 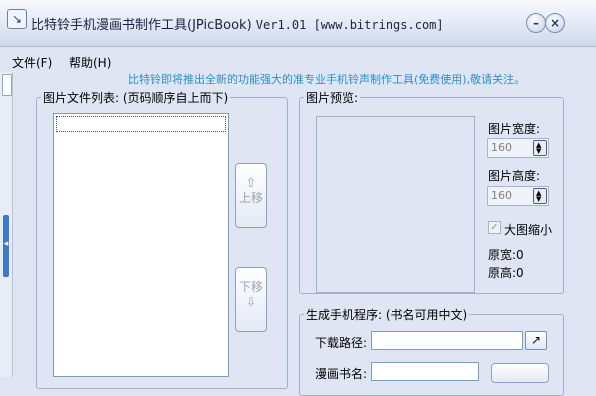 I want to click on minimize-button: –, so click(x=536, y=23).